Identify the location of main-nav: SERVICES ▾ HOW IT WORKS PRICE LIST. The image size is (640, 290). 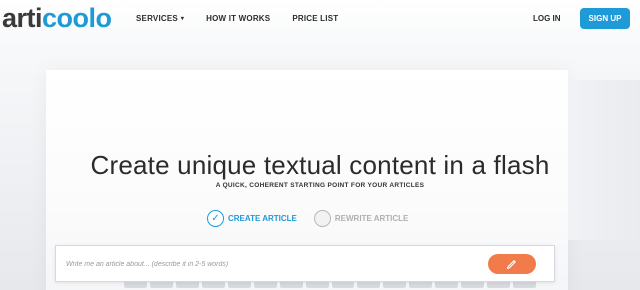
(248, 18).